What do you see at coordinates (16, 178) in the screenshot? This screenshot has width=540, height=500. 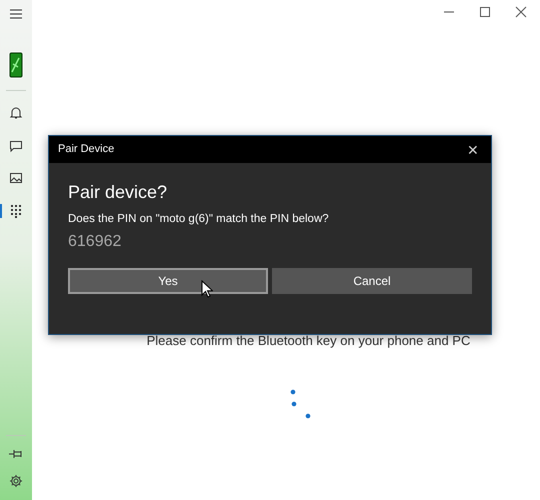 I see `photos-icon` at bounding box center [16, 178].